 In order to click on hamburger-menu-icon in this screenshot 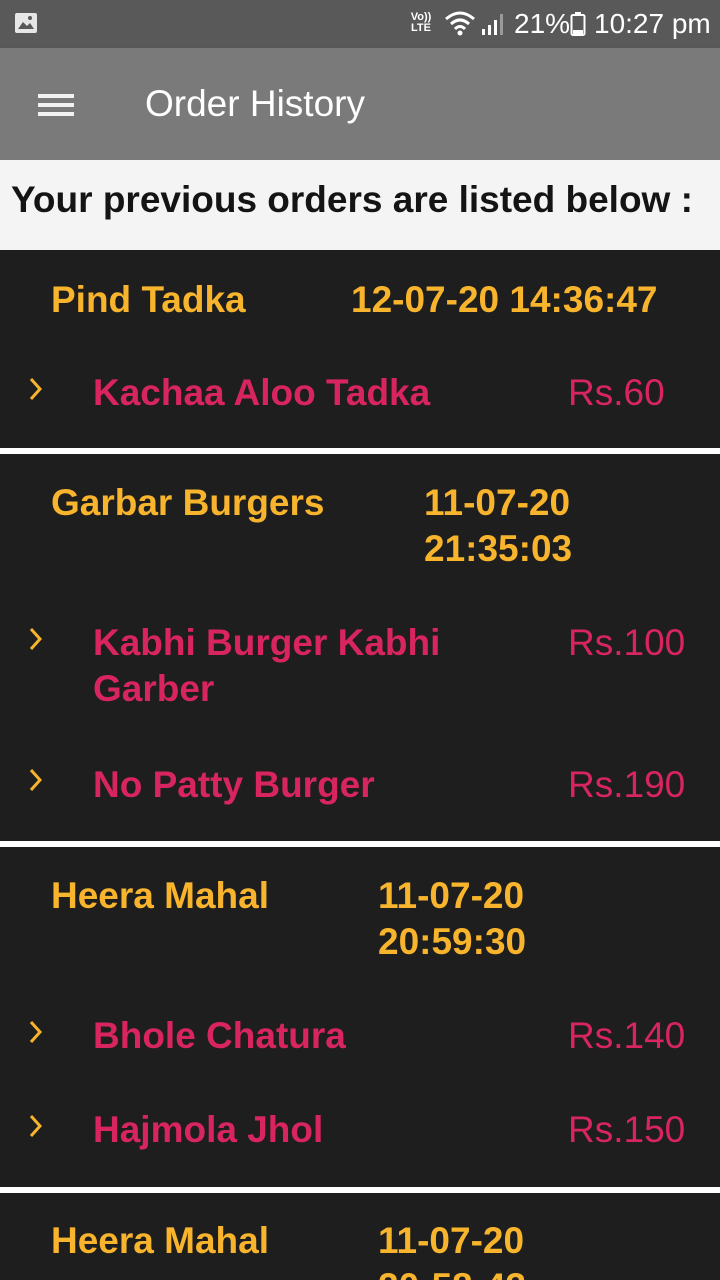, I will do `click(56, 104)`.